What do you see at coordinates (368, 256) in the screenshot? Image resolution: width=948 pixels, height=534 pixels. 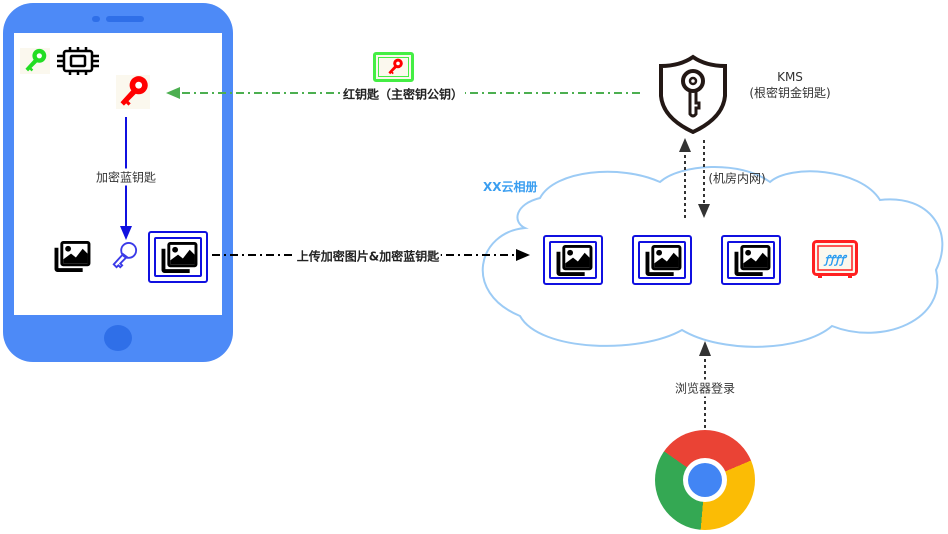 I see `upload-label: 上传加密图片&加密蓝钥匙` at bounding box center [368, 256].